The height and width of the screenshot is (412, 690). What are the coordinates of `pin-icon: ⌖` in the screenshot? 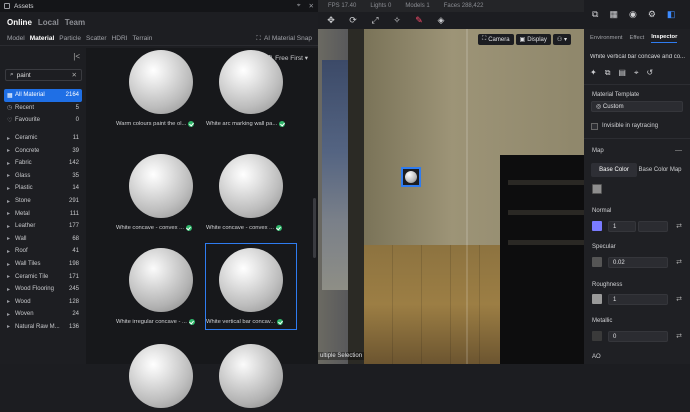 It's located at (299, 6).